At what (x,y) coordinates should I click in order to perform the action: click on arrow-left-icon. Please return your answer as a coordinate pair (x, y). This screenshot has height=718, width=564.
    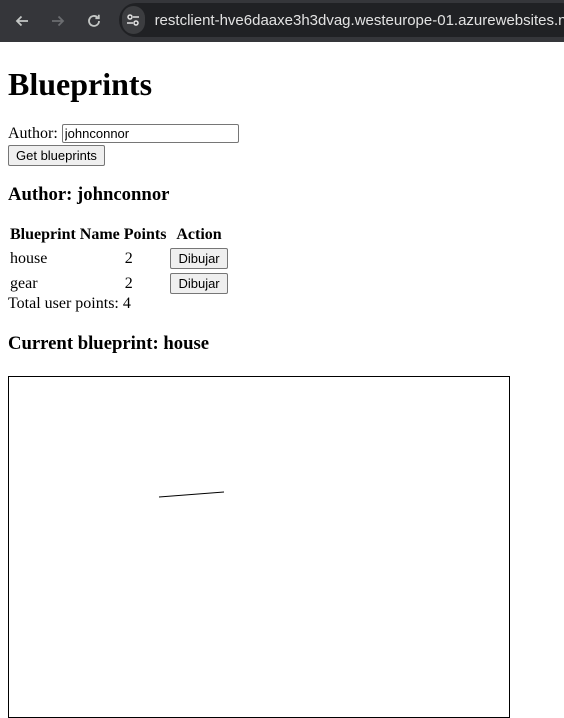
    Looking at the image, I should click on (21, 21).